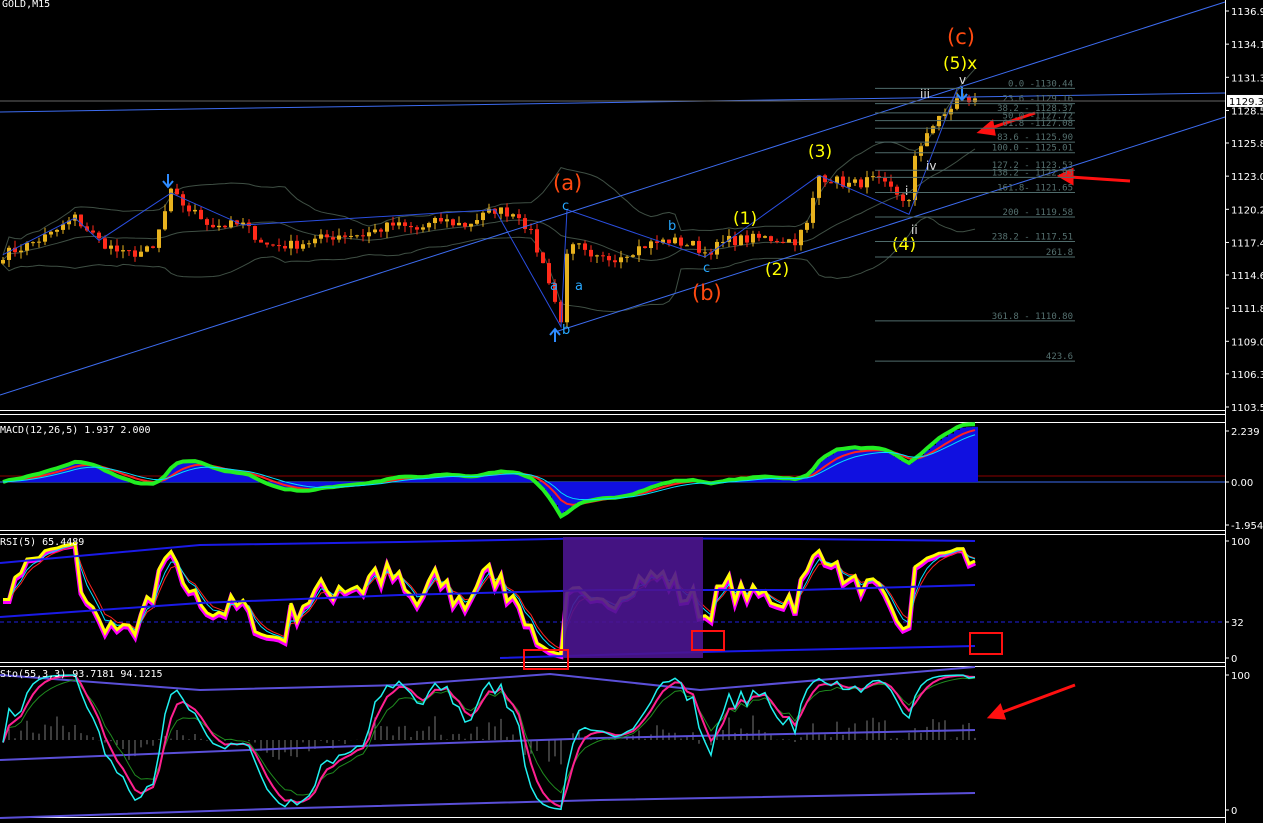 The height and width of the screenshot is (823, 1263). Describe the element at coordinates (1247, 309) in the screenshot. I see `axis-tick-label: 1111.88` at that location.